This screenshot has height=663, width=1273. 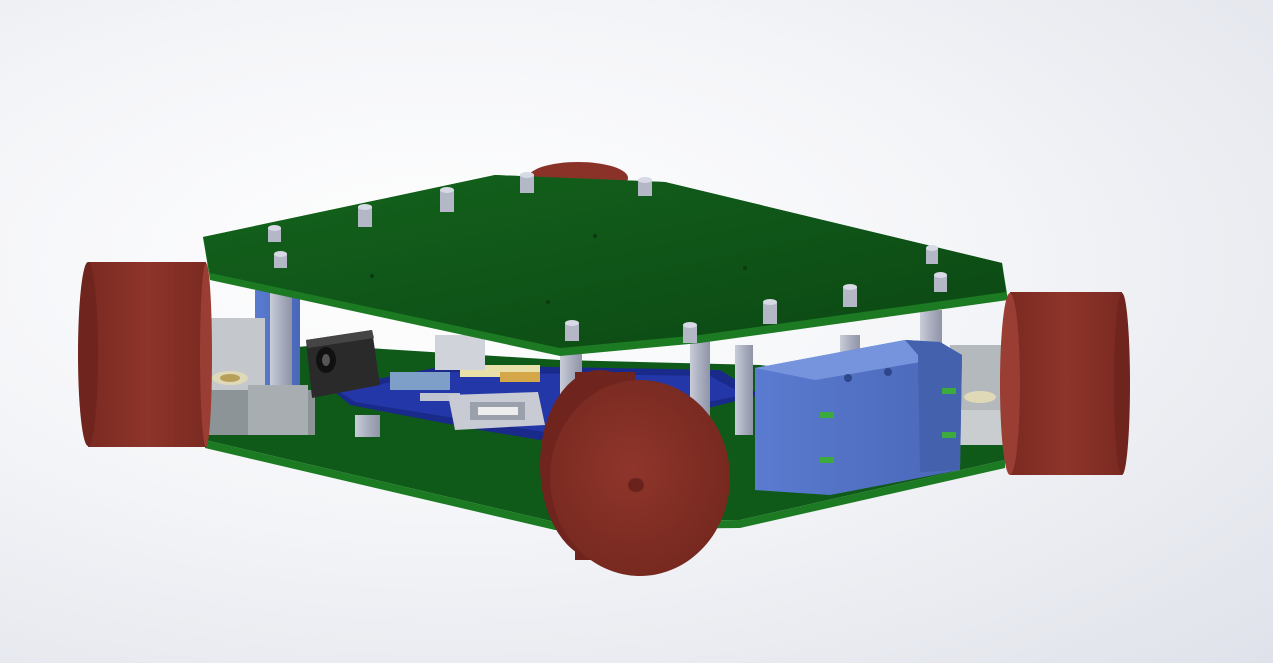 What do you see at coordinates (1065, 383) in the screenshot?
I see `right-wheel` at bounding box center [1065, 383].